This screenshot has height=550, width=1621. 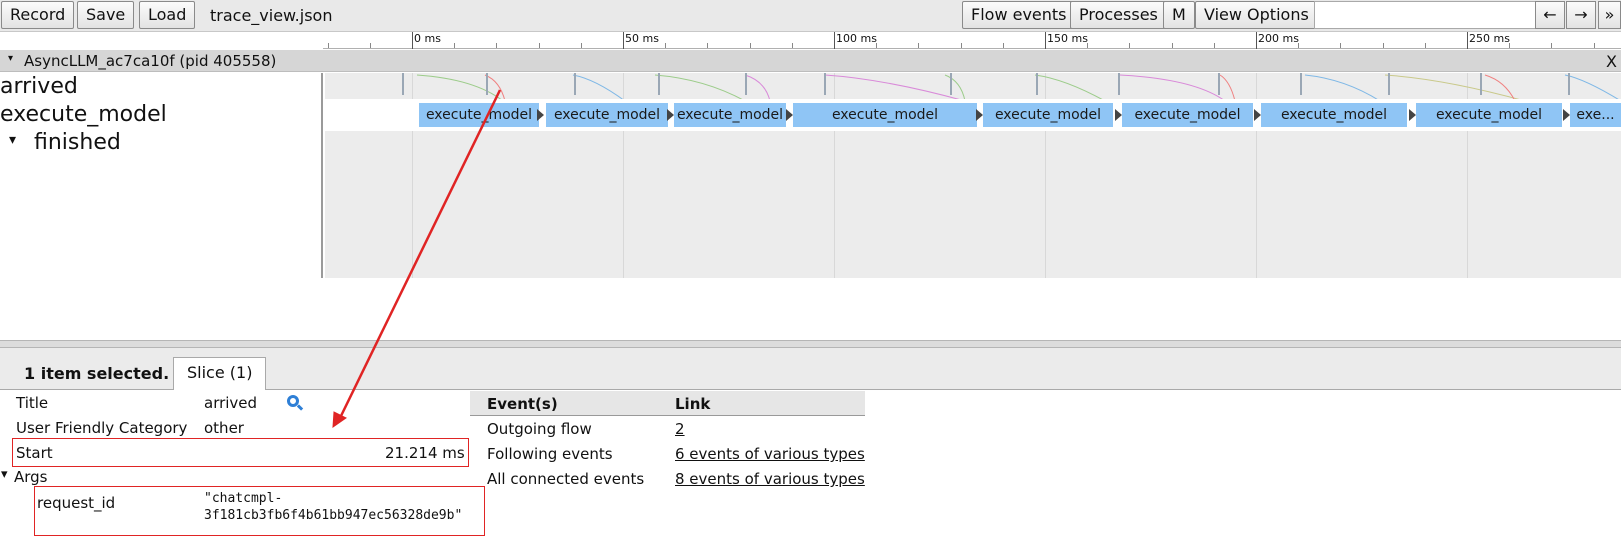 What do you see at coordinates (293, 401) in the screenshot?
I see `search-icon` at bounding box center [293, 401].